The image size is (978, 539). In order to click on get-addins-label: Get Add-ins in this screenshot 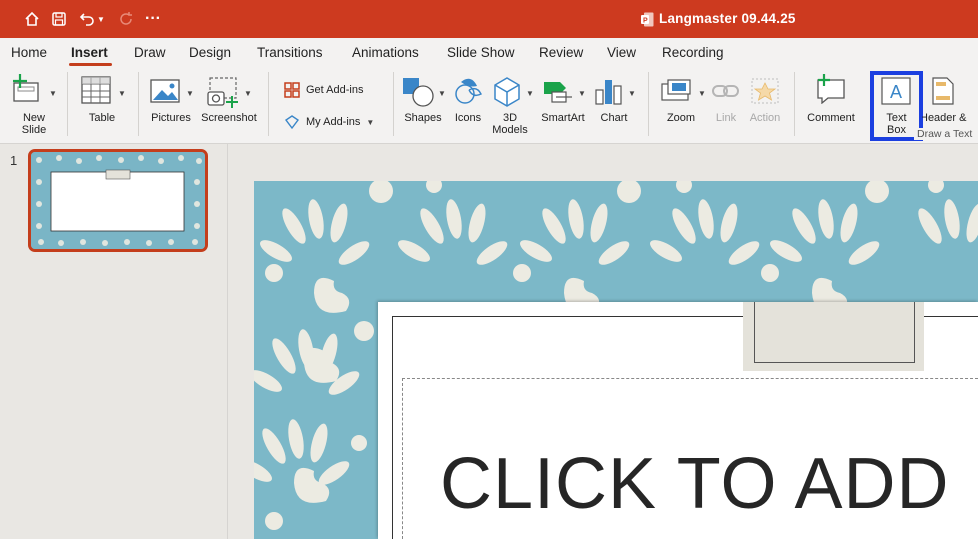, I will do `click(335, 90)`.